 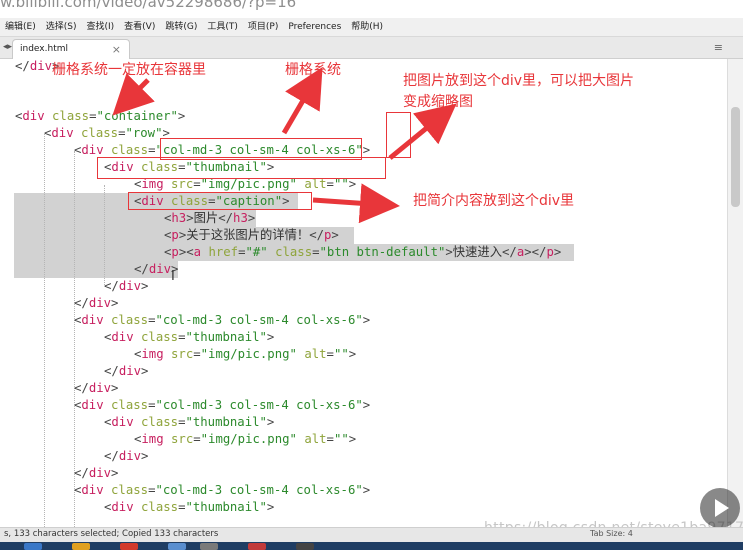 I want to click on status-tab-size: Tab Size: 4, so click(x=611, y=533).